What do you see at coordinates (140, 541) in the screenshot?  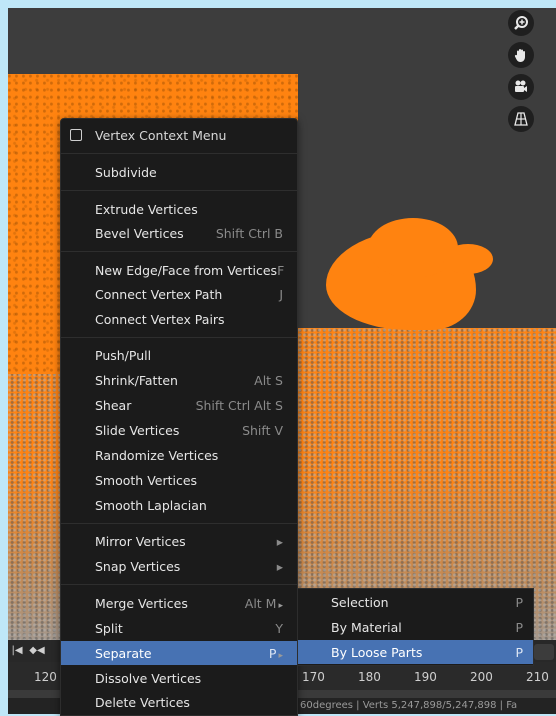 I see `menu-item-label: Mirror Vertices` at bounding box center [140, 541].